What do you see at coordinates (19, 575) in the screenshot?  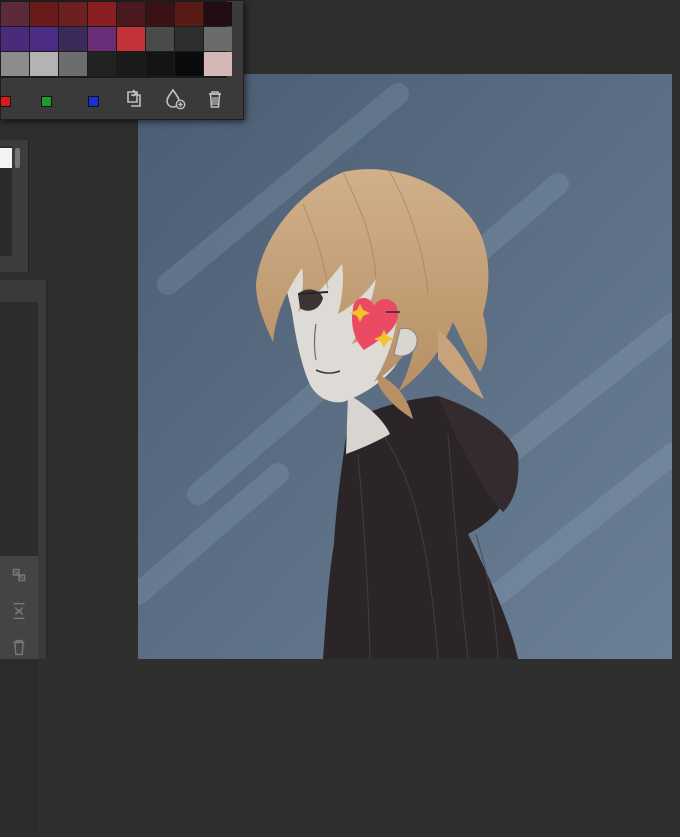 I see `resize-icon` at bounding box center [19, 575].